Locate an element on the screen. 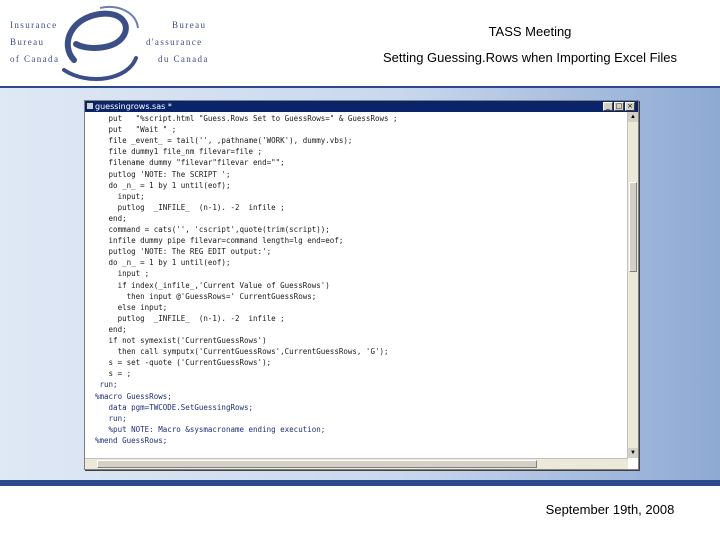 This screenshot has width=720, height=540. page-title: TASS Meeting is located at coordinates (530, 31).